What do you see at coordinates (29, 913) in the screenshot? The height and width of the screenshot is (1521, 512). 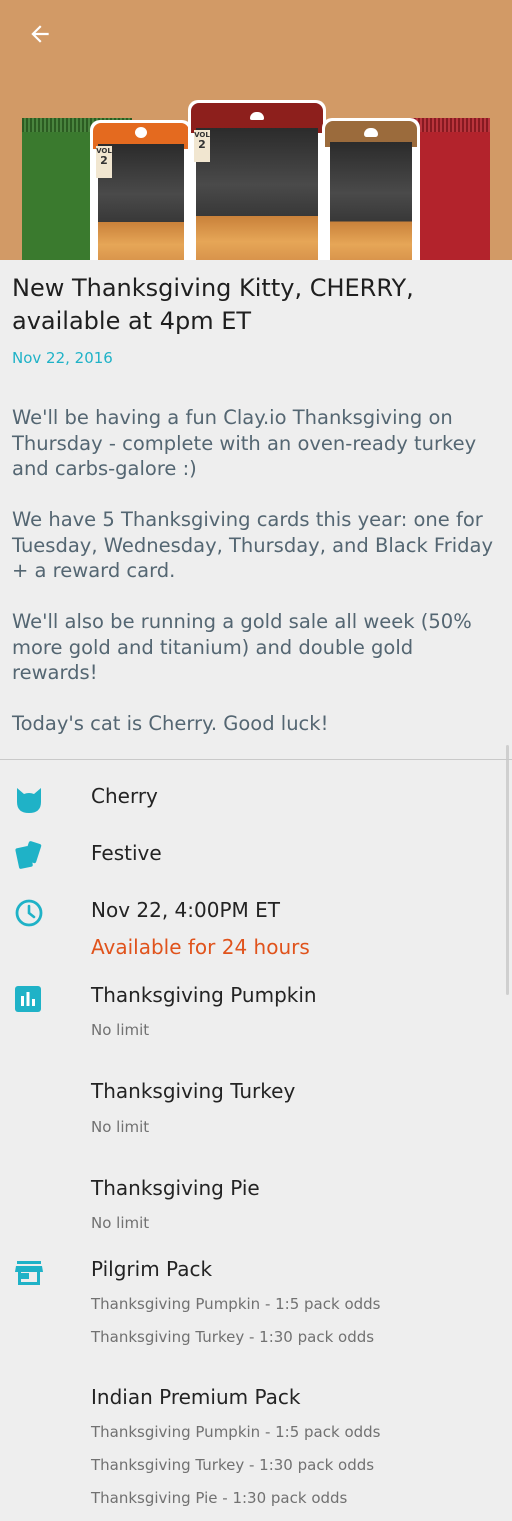 I see `clock-icon` at bounding box center [29, 913].